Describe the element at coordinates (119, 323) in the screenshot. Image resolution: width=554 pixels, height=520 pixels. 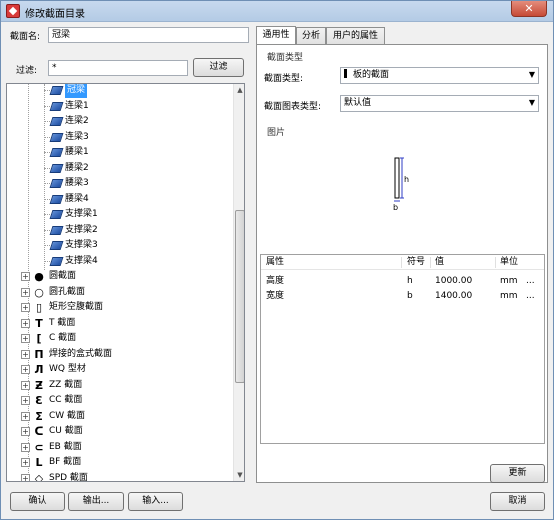
I see `tree-item-category: + T T 截面` at that location.